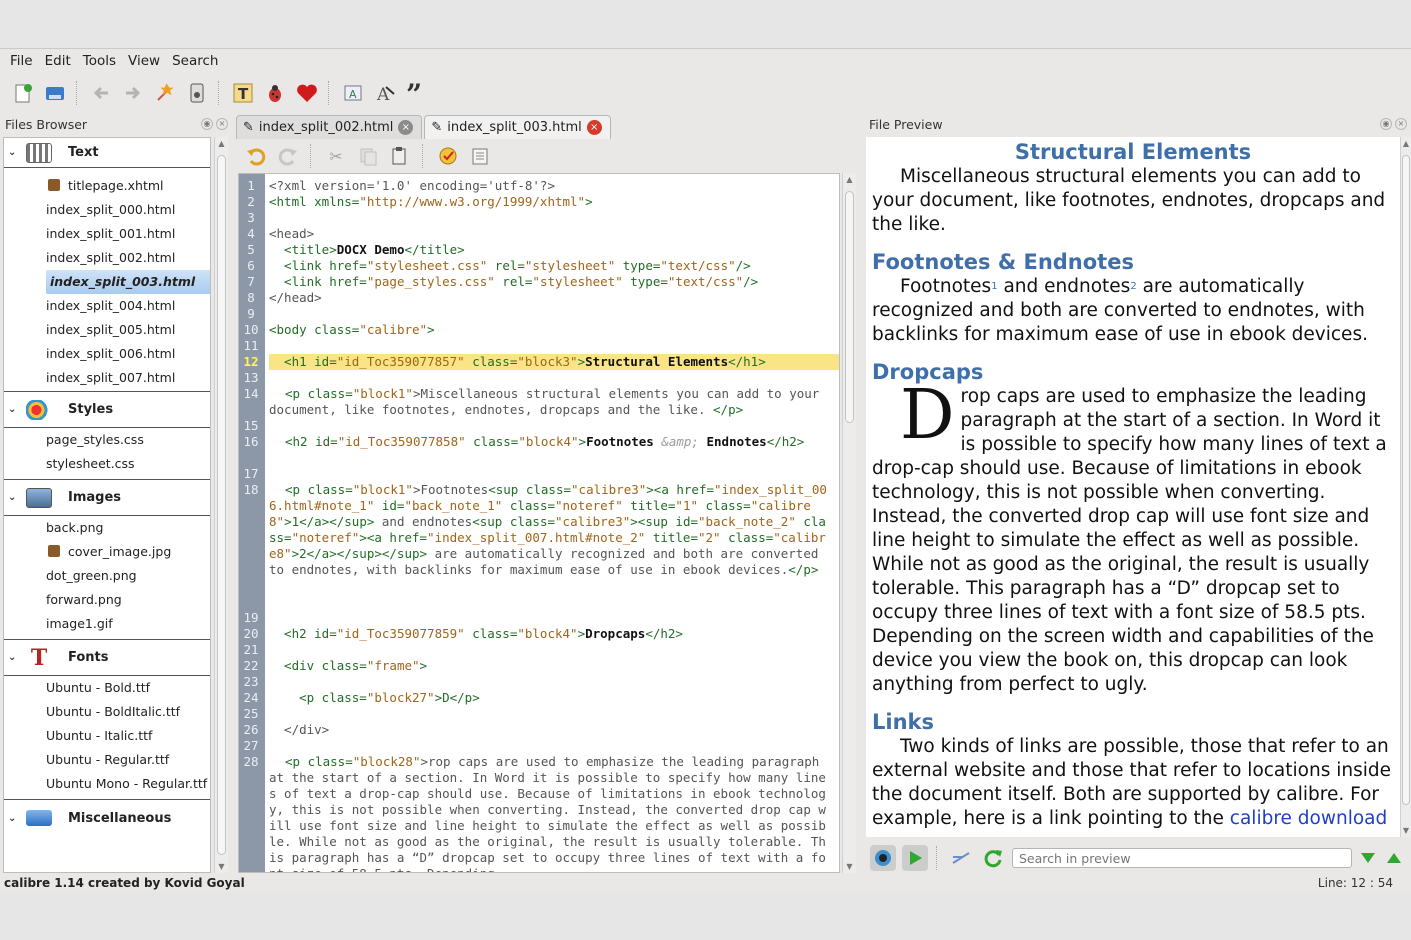  What do you see at coordinates (385, 93) in the screenshot?
I see `font-tool-icon: A` at bounding box center [385, 93].